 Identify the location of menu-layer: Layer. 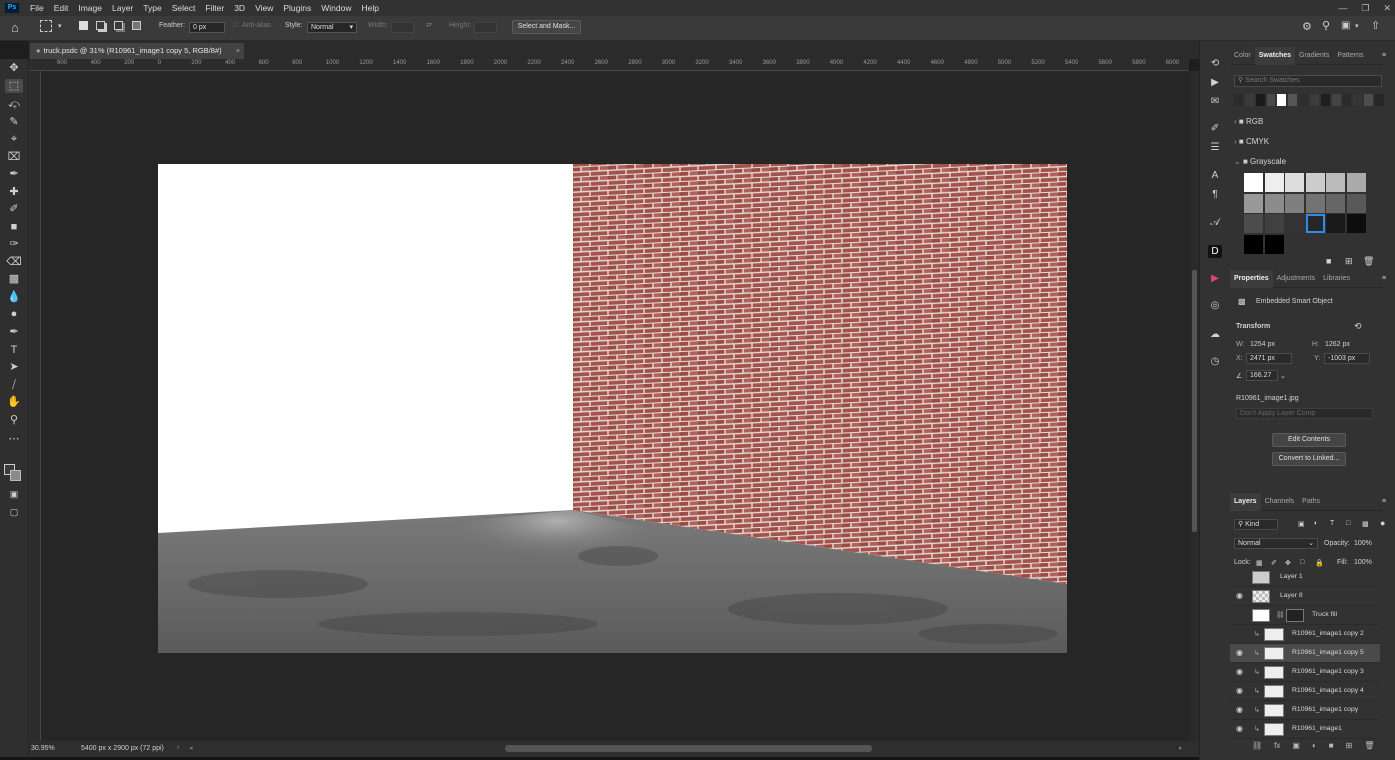
(122, 8).